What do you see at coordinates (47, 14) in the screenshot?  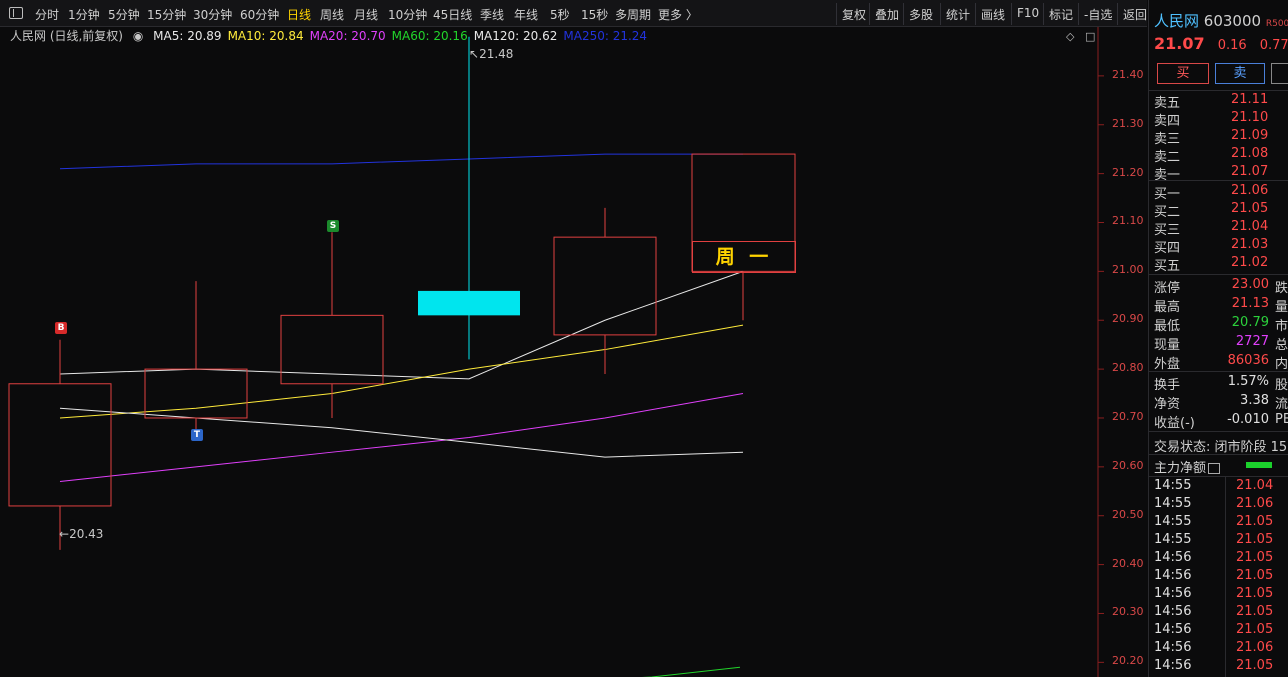 I see `period-tab: 分时` at bounding box center [47, 14].